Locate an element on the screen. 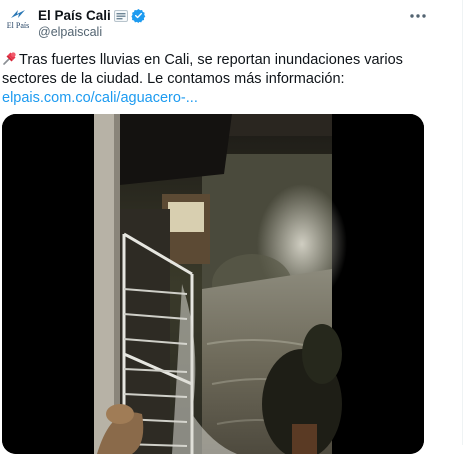 The height and width of the screenshot is (454, 463). avatar-brand-text: El País is located at coordinates (18, 25).